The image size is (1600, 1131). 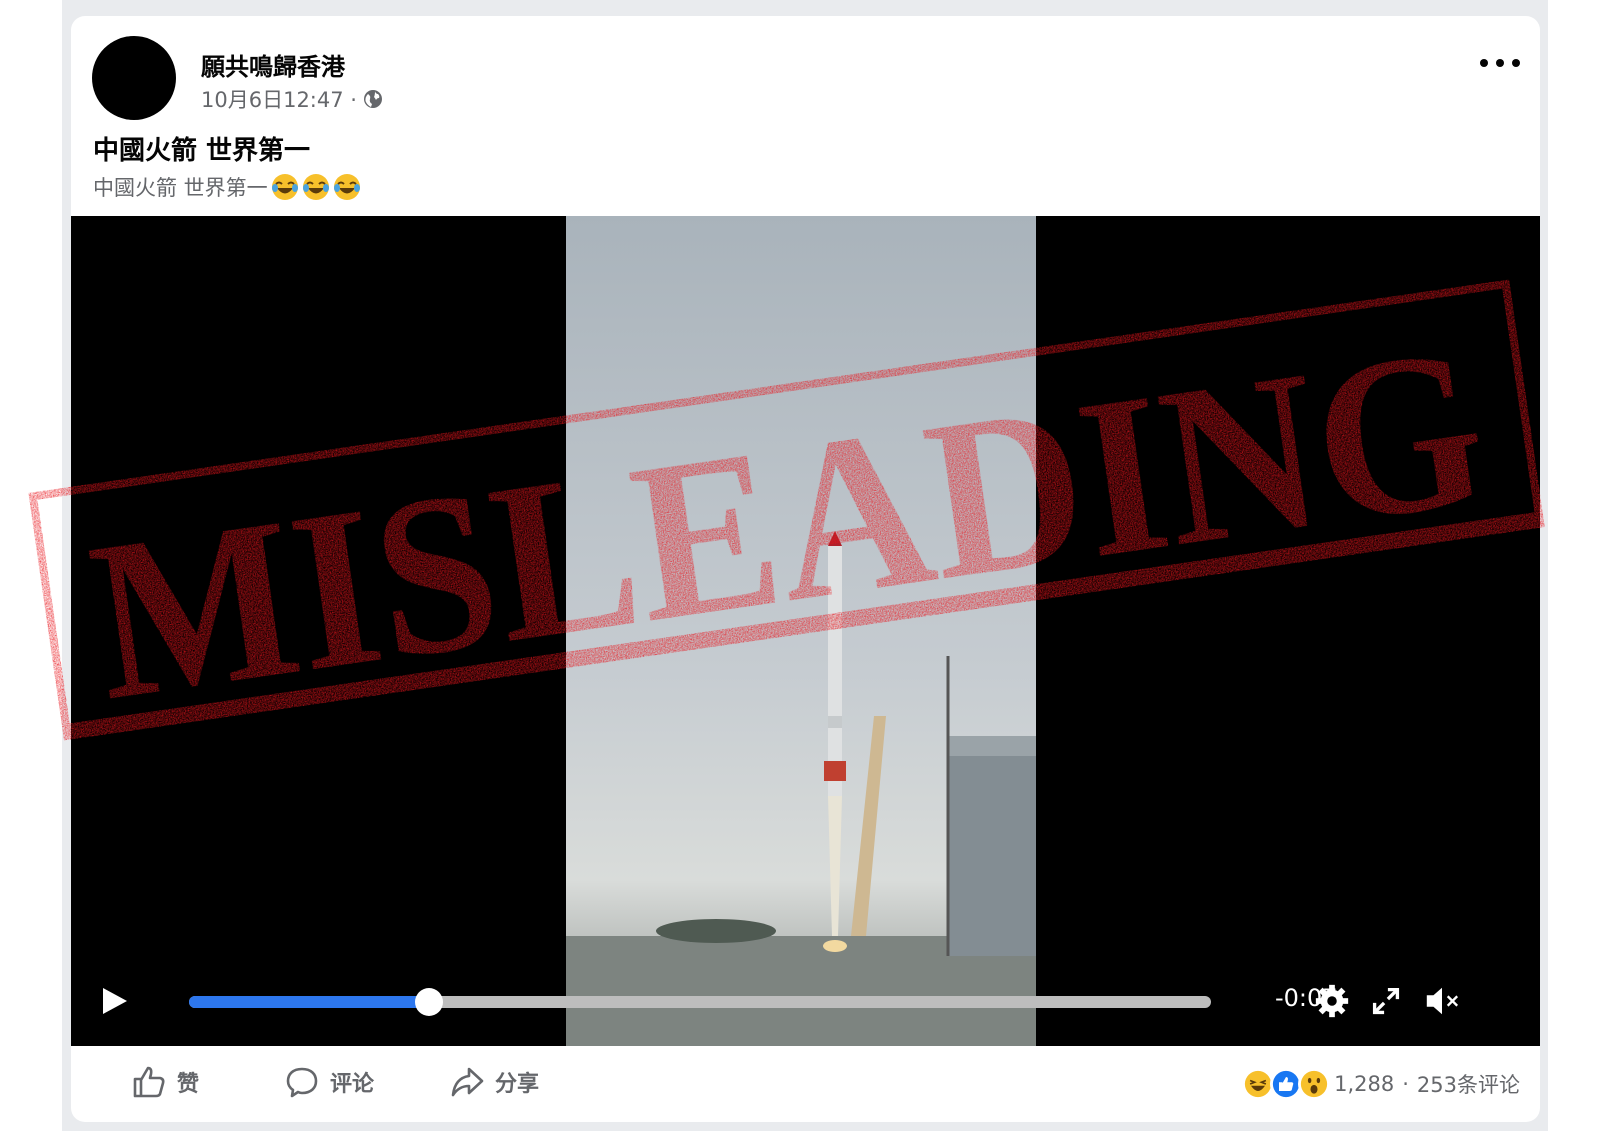 What do you see at coordinates (149, 1082) in the screenshot?
I see `like-icon` at bounding box center [149, 1082].